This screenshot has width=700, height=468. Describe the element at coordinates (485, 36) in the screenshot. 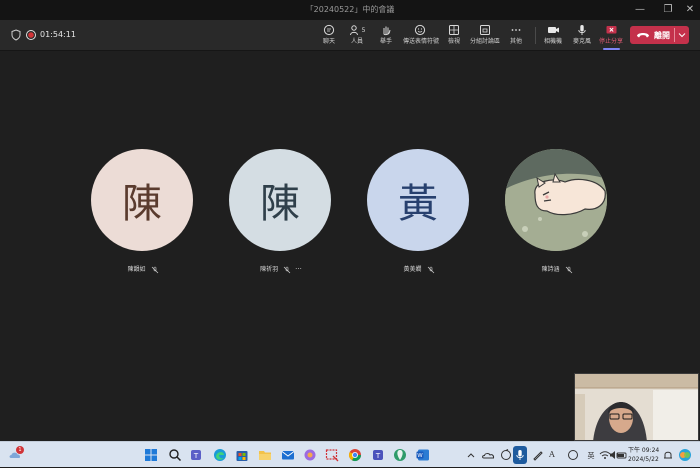

I see `breakout-rooms-button: 分組討論區` at that location.